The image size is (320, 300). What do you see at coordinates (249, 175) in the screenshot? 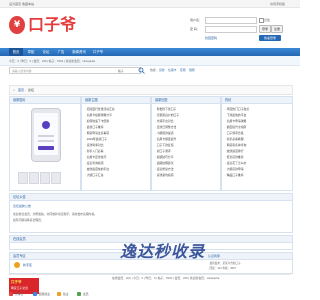
I see `list-item: · 精品口子推荐` at bounding box center [249, 175].